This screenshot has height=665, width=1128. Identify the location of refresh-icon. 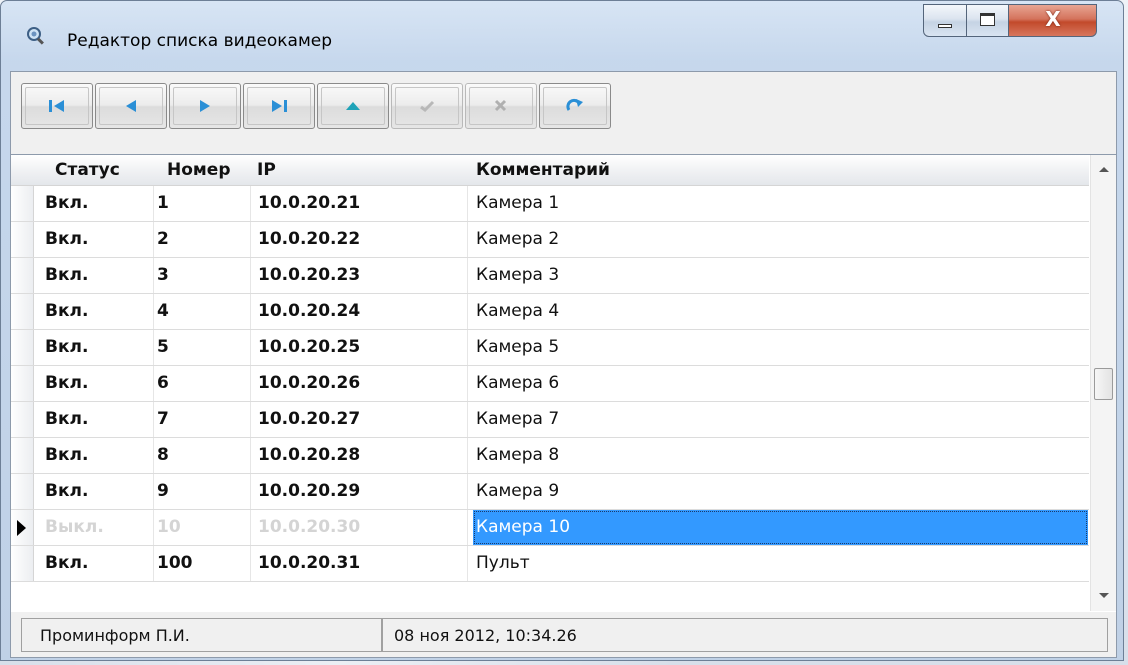
(574, 104).